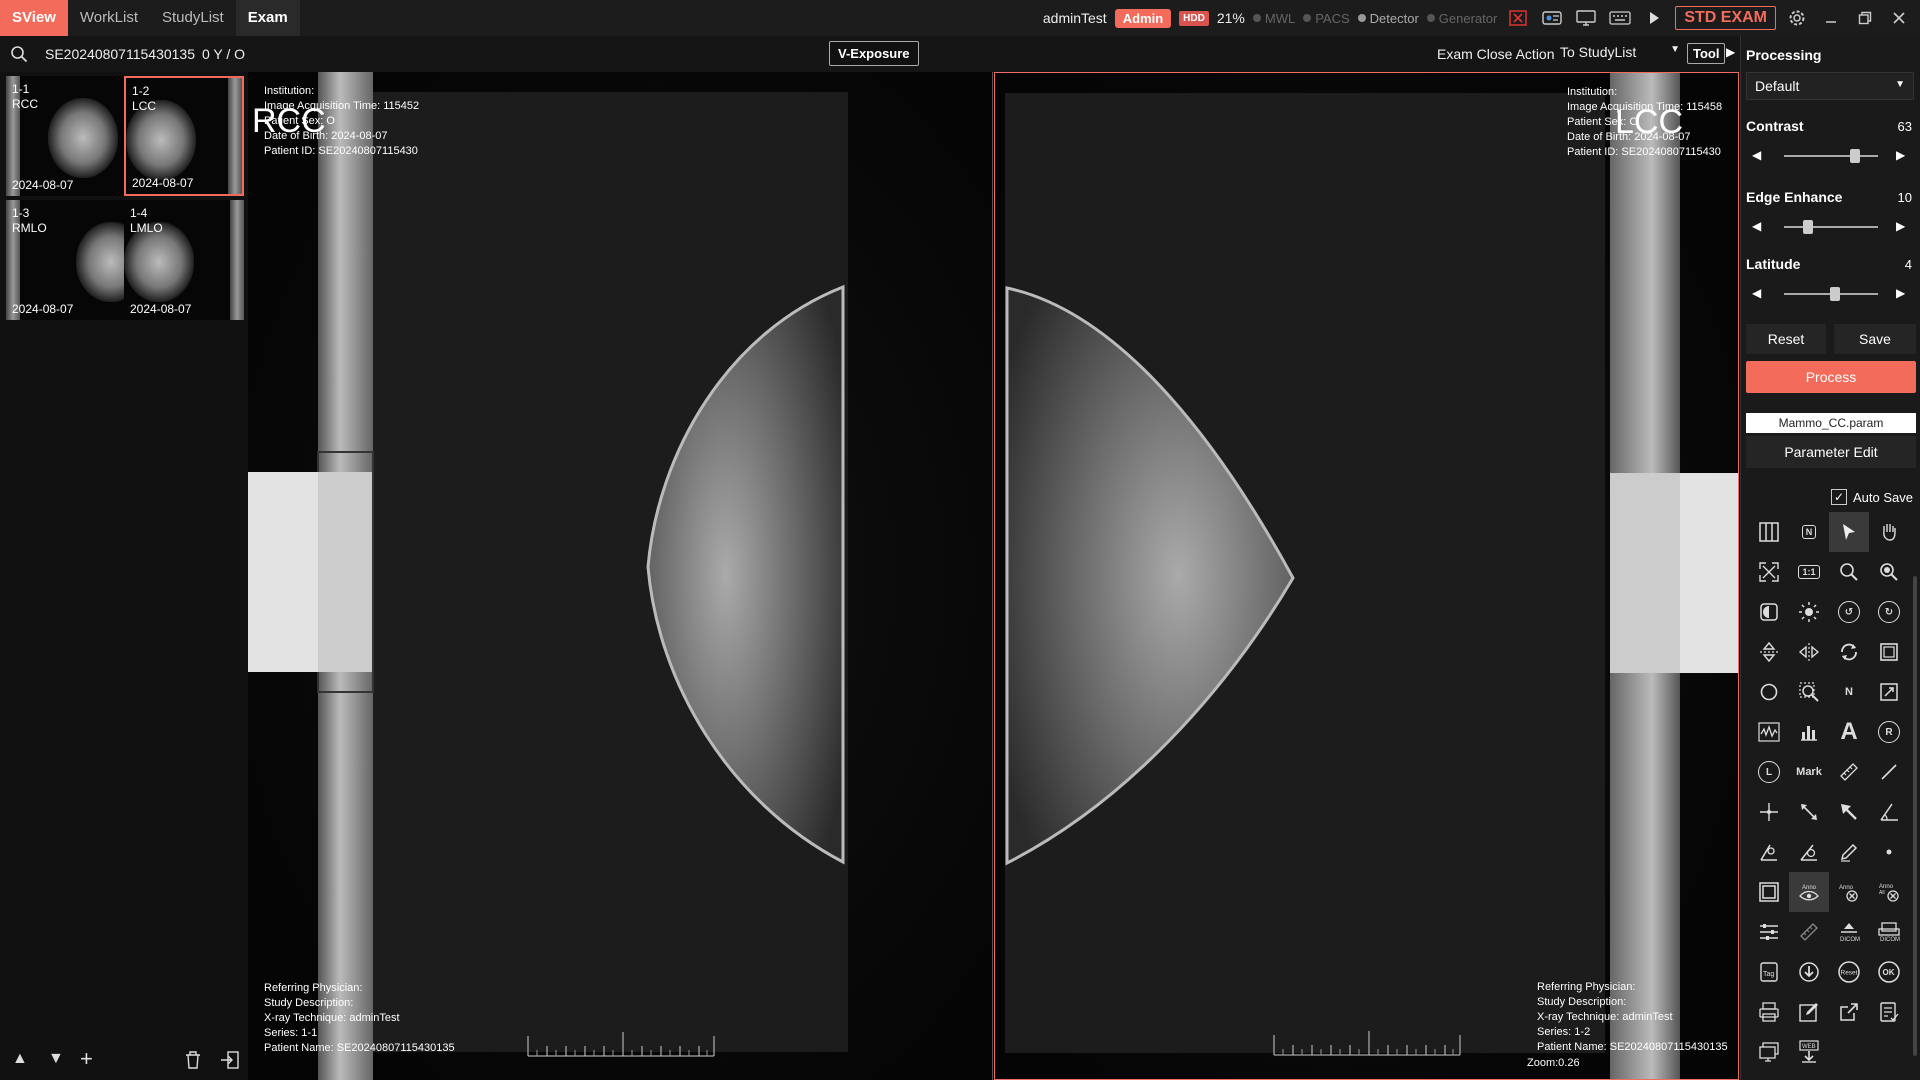  I want to click on exit-icon, so click(230, 1062).